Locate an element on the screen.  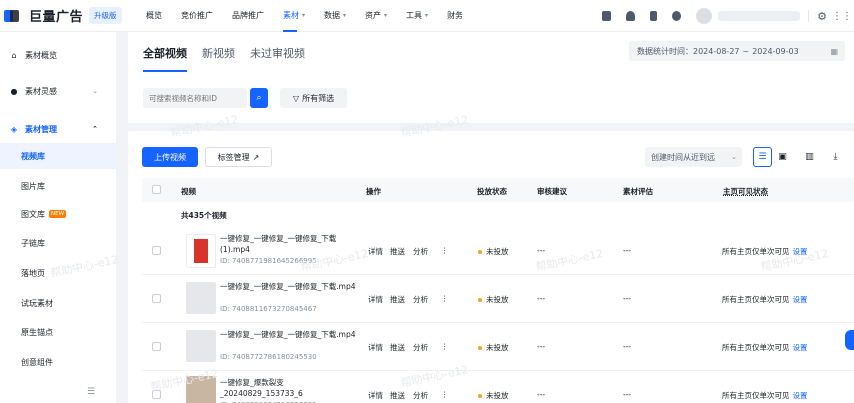
brand-logo: 巨量广告 升级版 is located at coordinates (64, 15).